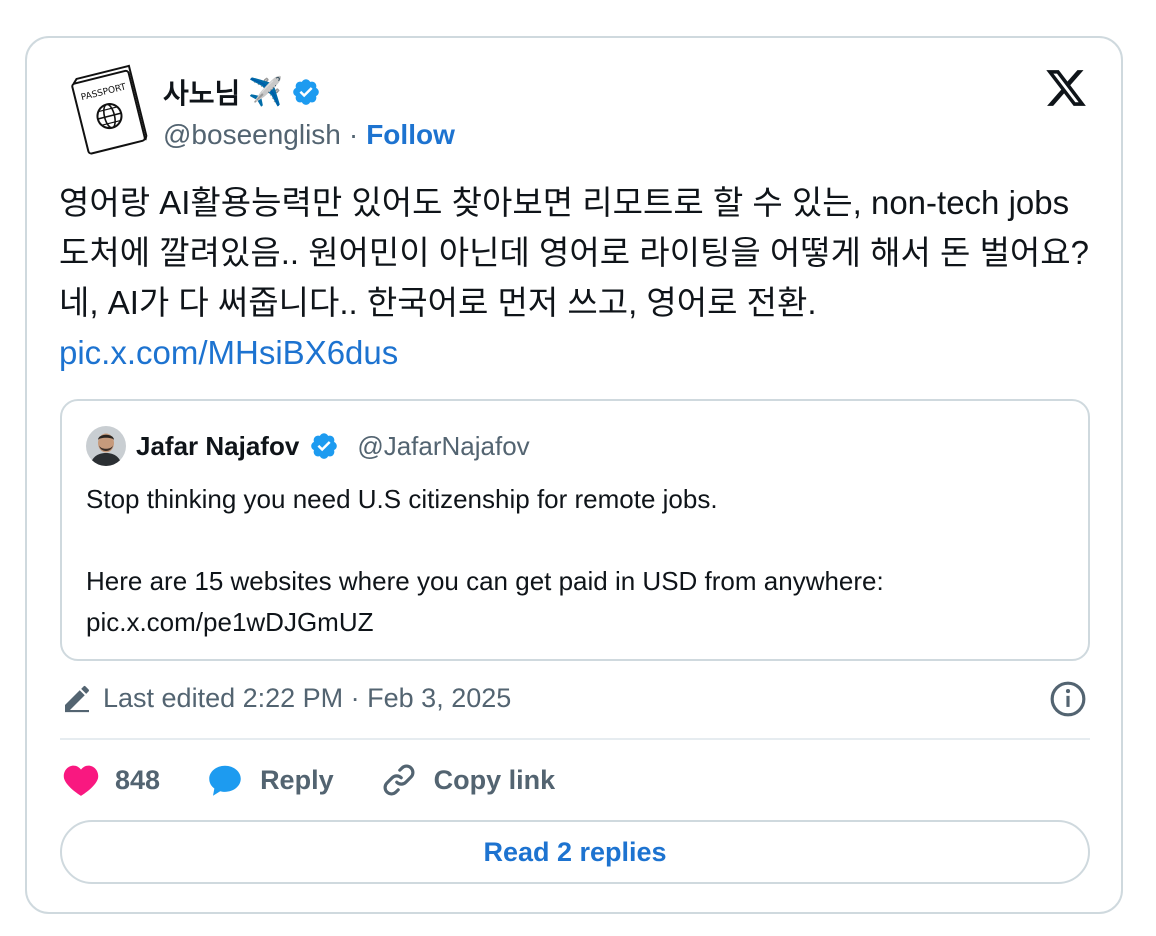 The height and width of the screenshot is (936, 1156). What do you see at coordinates (77, 699) in the screenshot?
I see `pencil-icon` at bounding box center [77, 699].